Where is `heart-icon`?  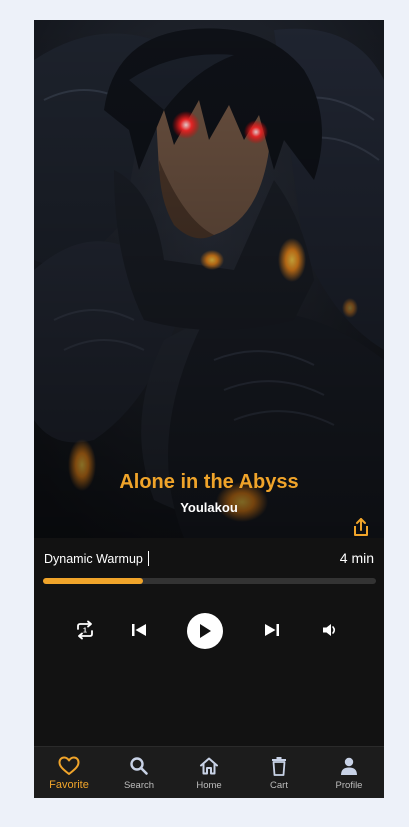 heart-icon is located at coordinates (69, 765).